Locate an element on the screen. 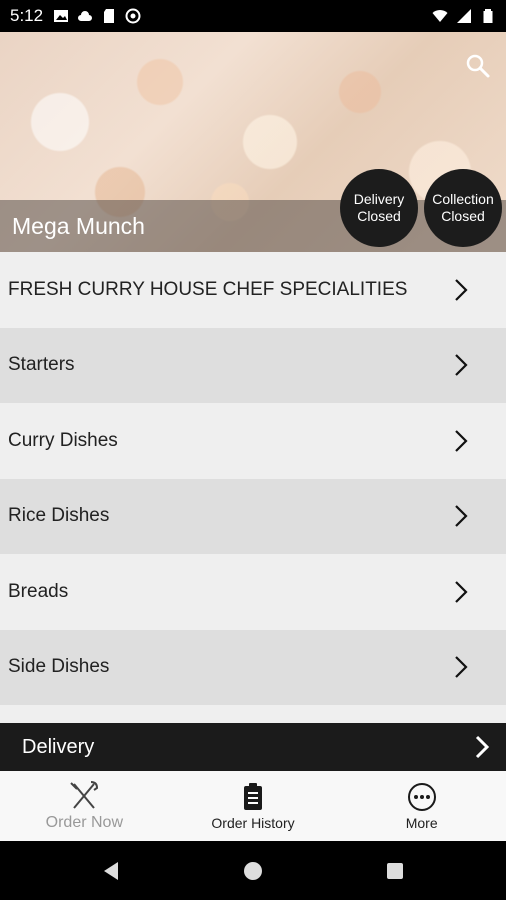 This screenshot has width=506, height=900. menu-category-side-dishes: Side Dishes is located at coordinates (253, 667).